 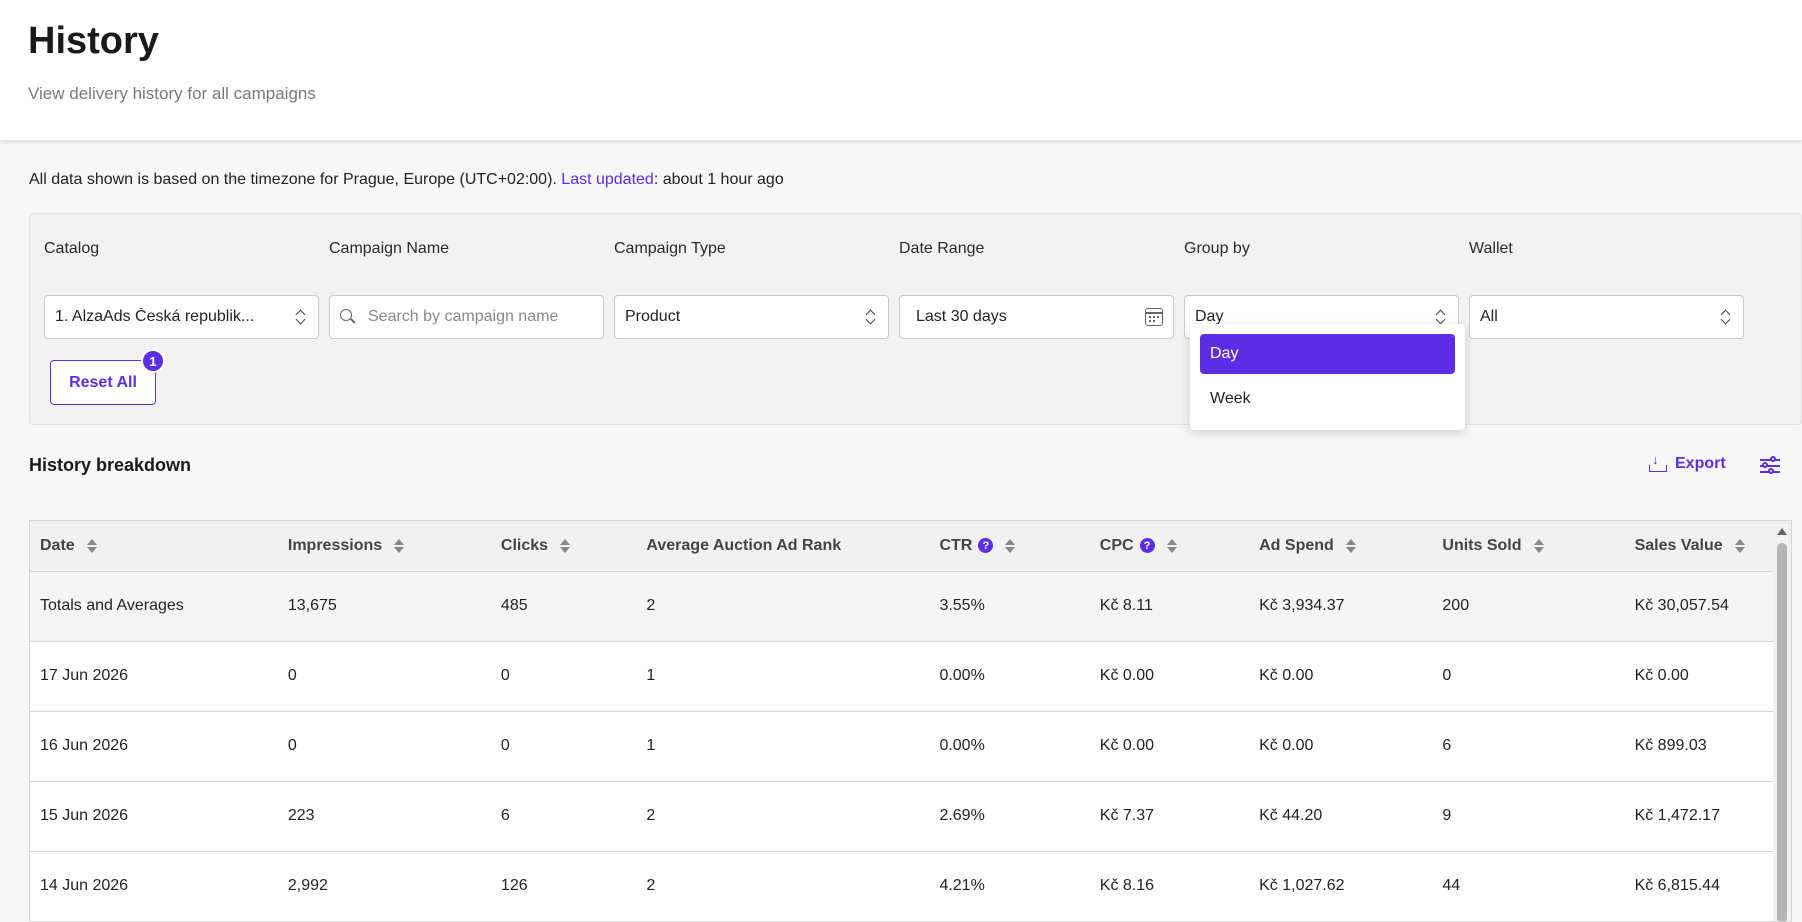 What do you see at coordinates (1698, 886) in the screenshot?
I see `table-cell: Kč 6,815.44` at bounding box center [1698, 886].